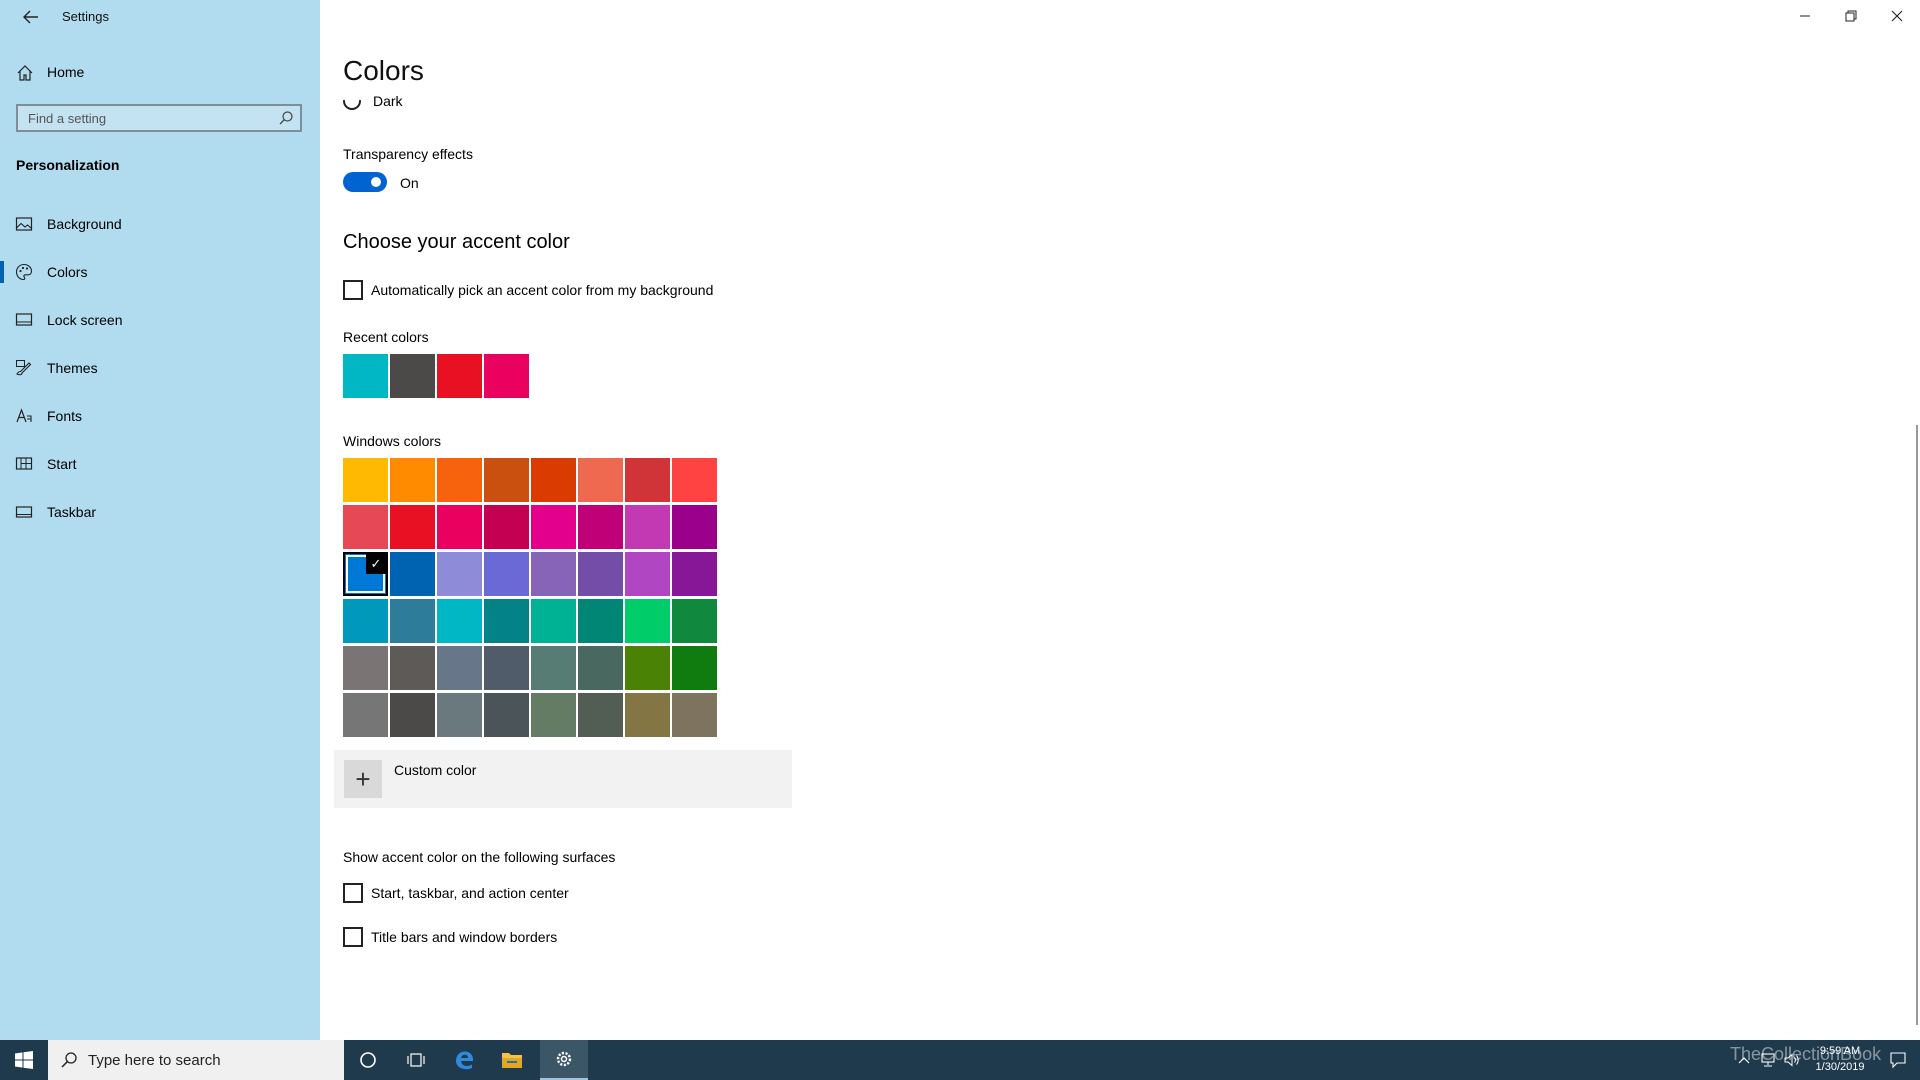 This screenshot has height=1080, width=1920. What do you see at coordinates (1768, 1060) in the screenshot?
I see `network-button` at bounding box center [1768, 1060].